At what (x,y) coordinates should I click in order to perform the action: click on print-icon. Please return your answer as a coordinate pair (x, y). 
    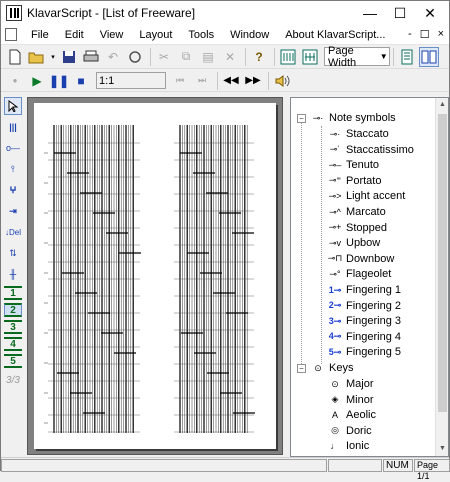
    Looking at the image, I should click on (91, 57).